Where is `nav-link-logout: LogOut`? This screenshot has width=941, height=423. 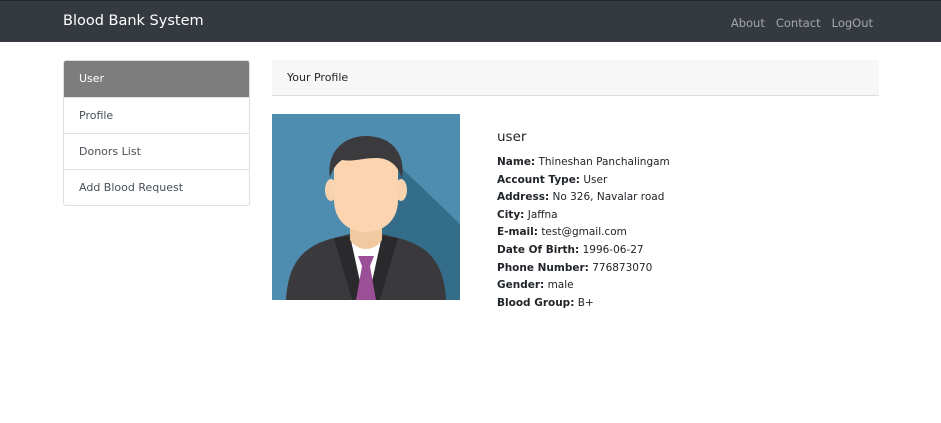 nav-link-logout: LogOut is located at coordinates (852, 23).